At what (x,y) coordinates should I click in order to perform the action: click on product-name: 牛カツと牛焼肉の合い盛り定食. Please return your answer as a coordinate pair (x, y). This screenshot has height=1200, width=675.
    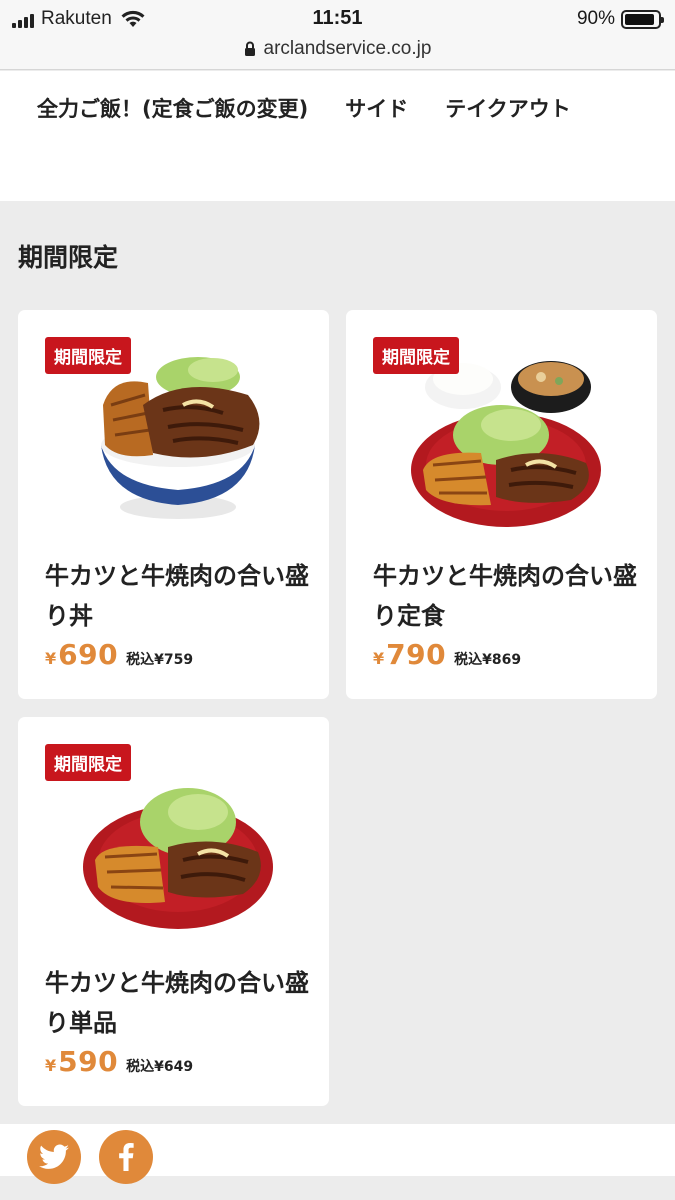
    Looking at the image, I should click on (505, 596).